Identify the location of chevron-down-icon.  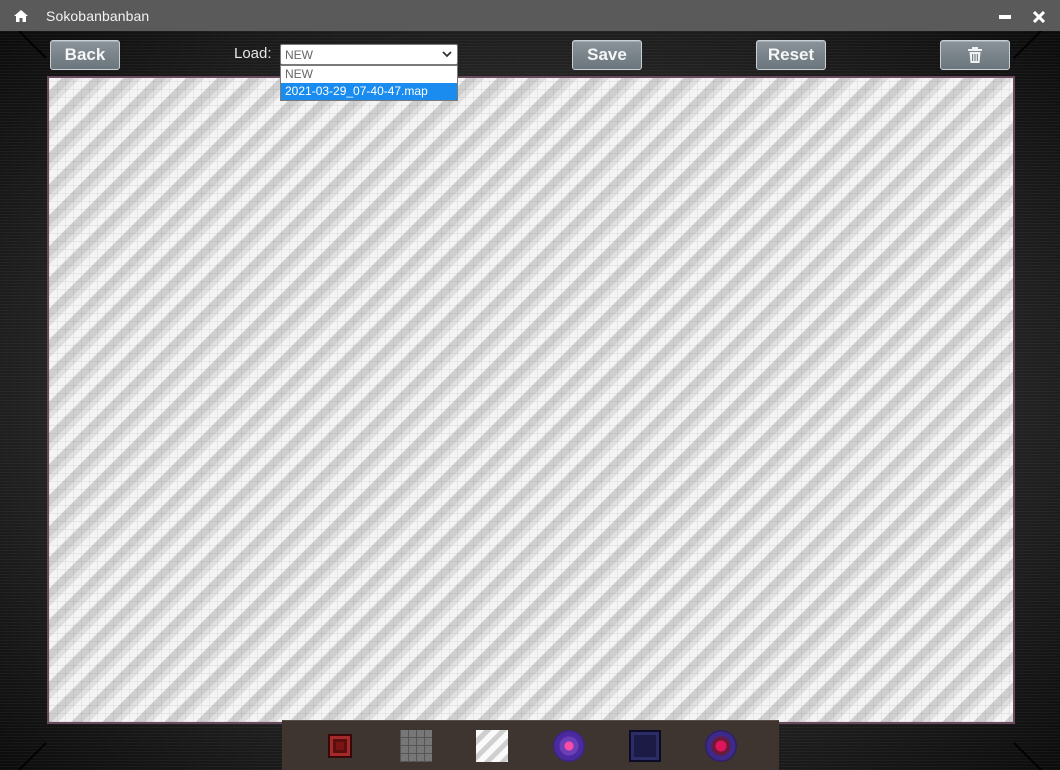
(447, 54).